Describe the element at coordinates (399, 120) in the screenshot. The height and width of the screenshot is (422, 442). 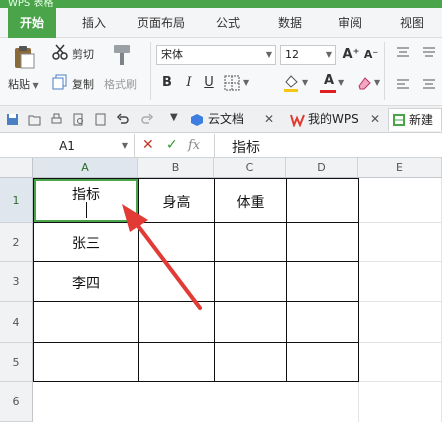
I see `spreadsheet-icon` at that location.